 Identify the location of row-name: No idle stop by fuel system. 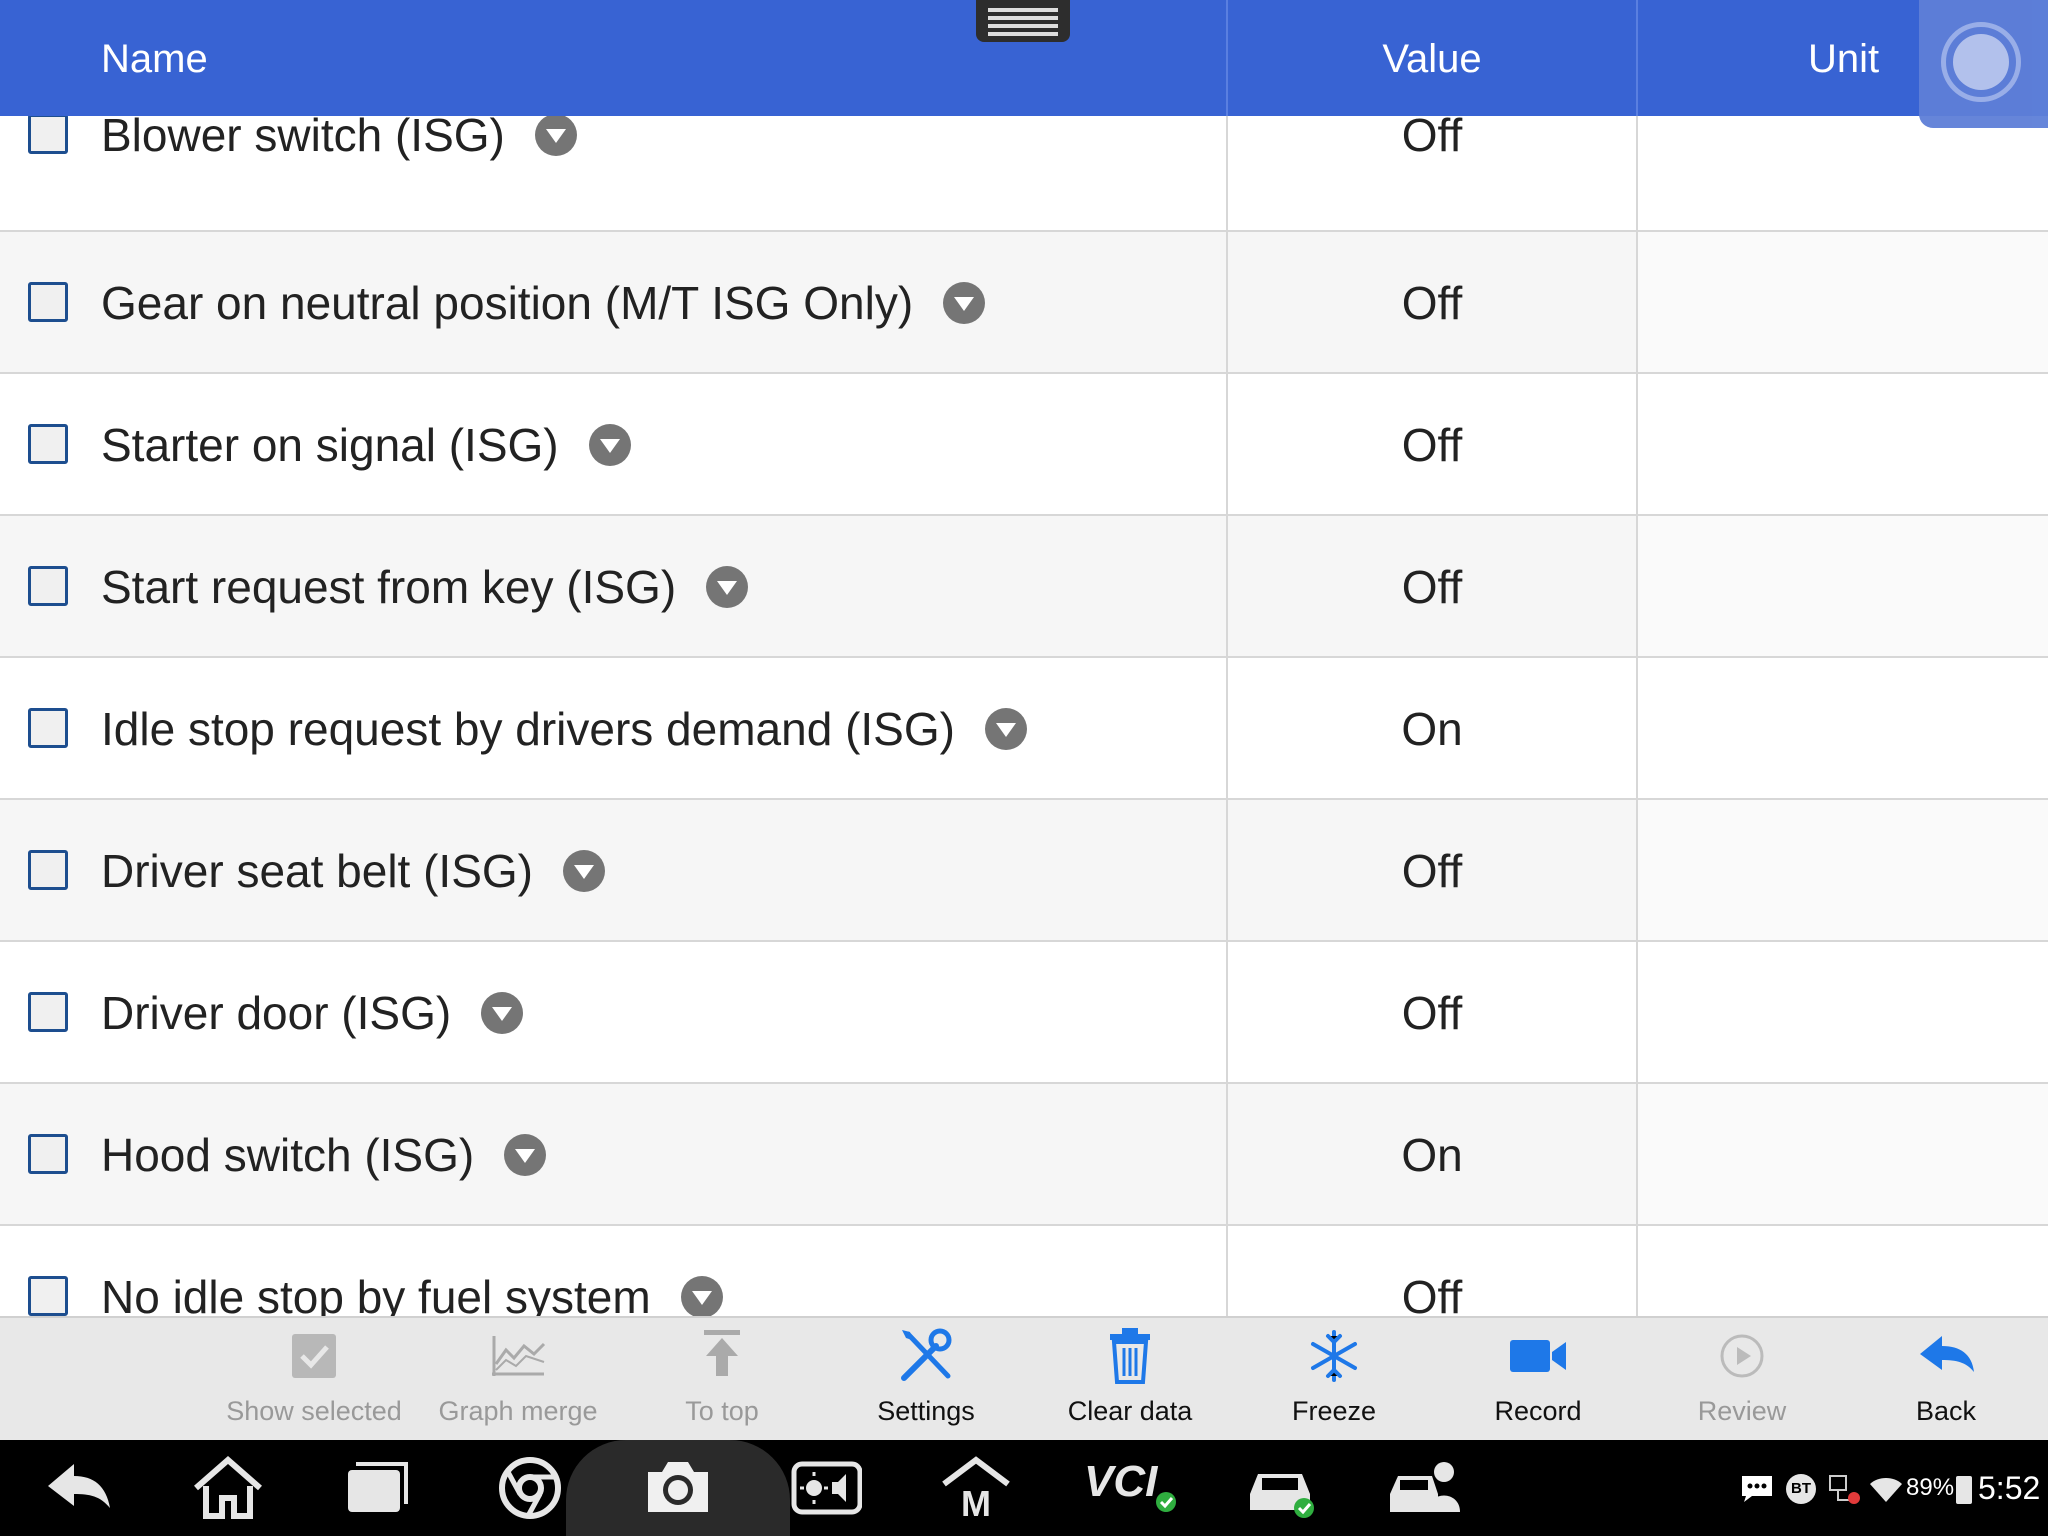
(376, 1293).